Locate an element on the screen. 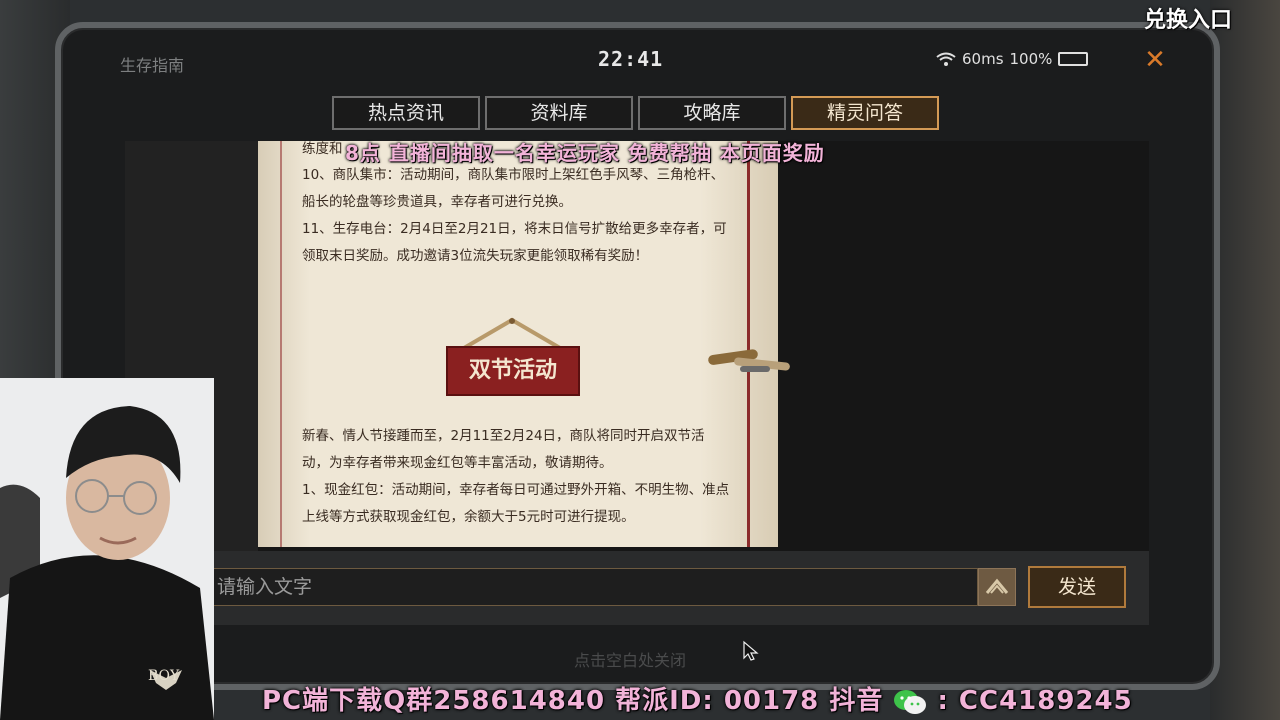 The width and height of the screenshot is (1280, 720). window-title: 生存指南 is located at coordinates (152, 65).